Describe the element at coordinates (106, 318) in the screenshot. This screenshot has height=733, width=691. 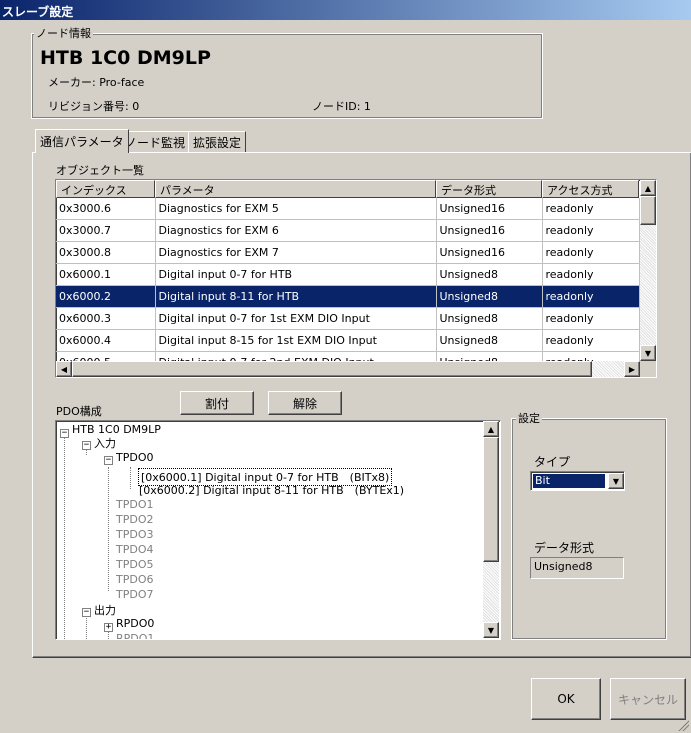
I see `cell-index: 0x6000.3` at that location.